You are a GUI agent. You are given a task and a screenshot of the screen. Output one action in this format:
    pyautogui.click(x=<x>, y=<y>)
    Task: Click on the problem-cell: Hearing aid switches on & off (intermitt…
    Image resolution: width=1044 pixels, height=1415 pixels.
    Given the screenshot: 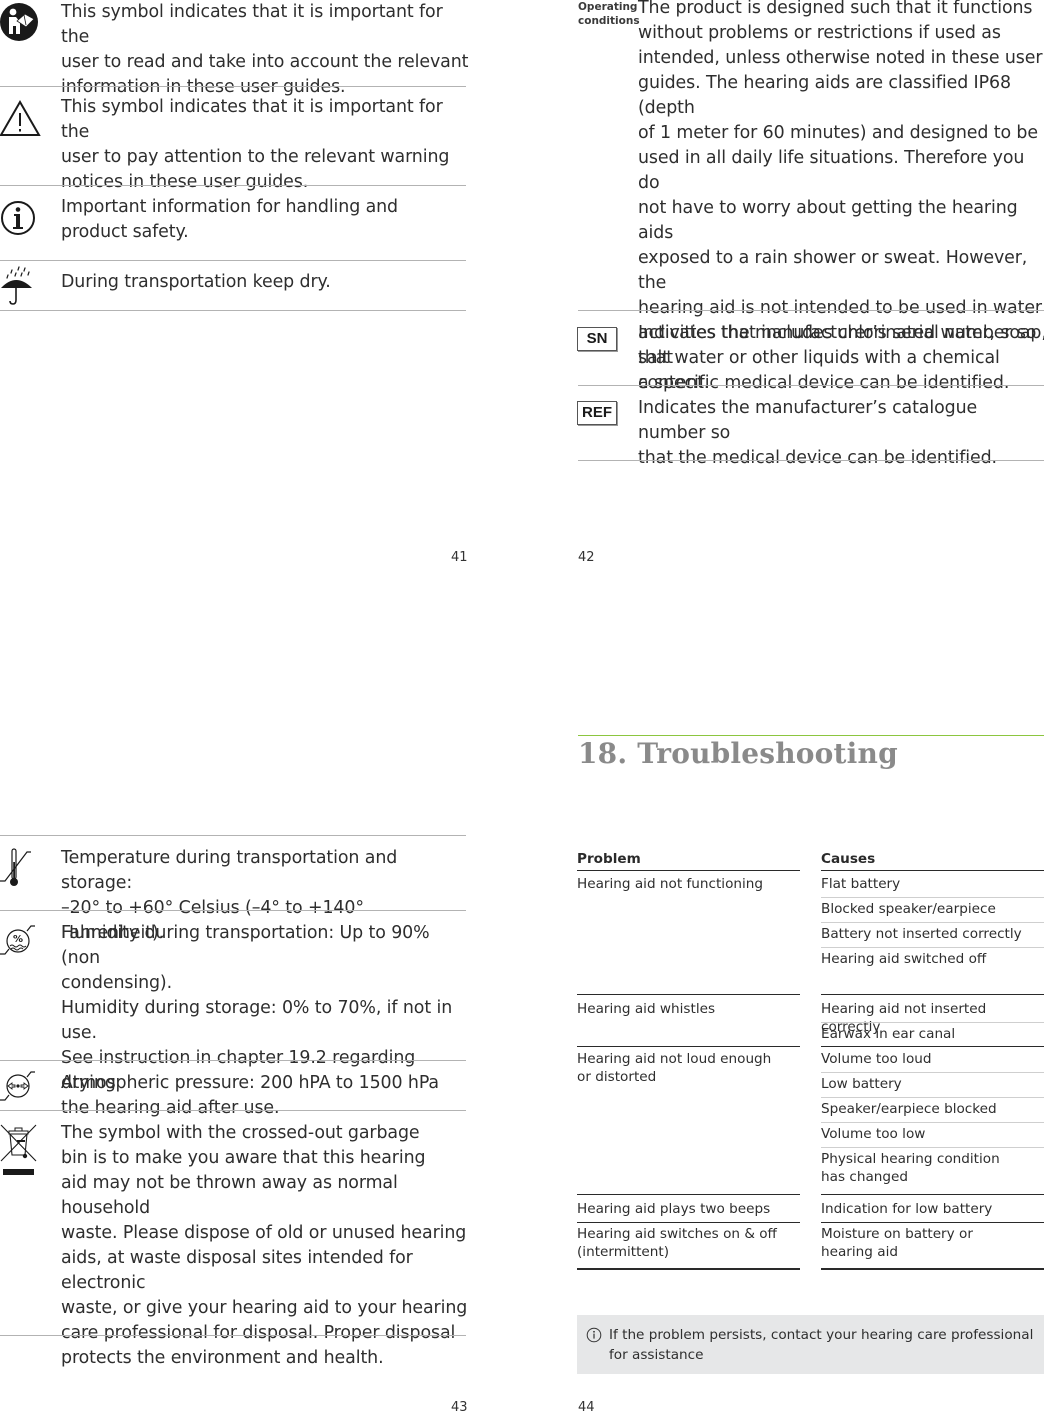 What is the action you would take?
    pyautogui.click(x=677, y=1243)
    